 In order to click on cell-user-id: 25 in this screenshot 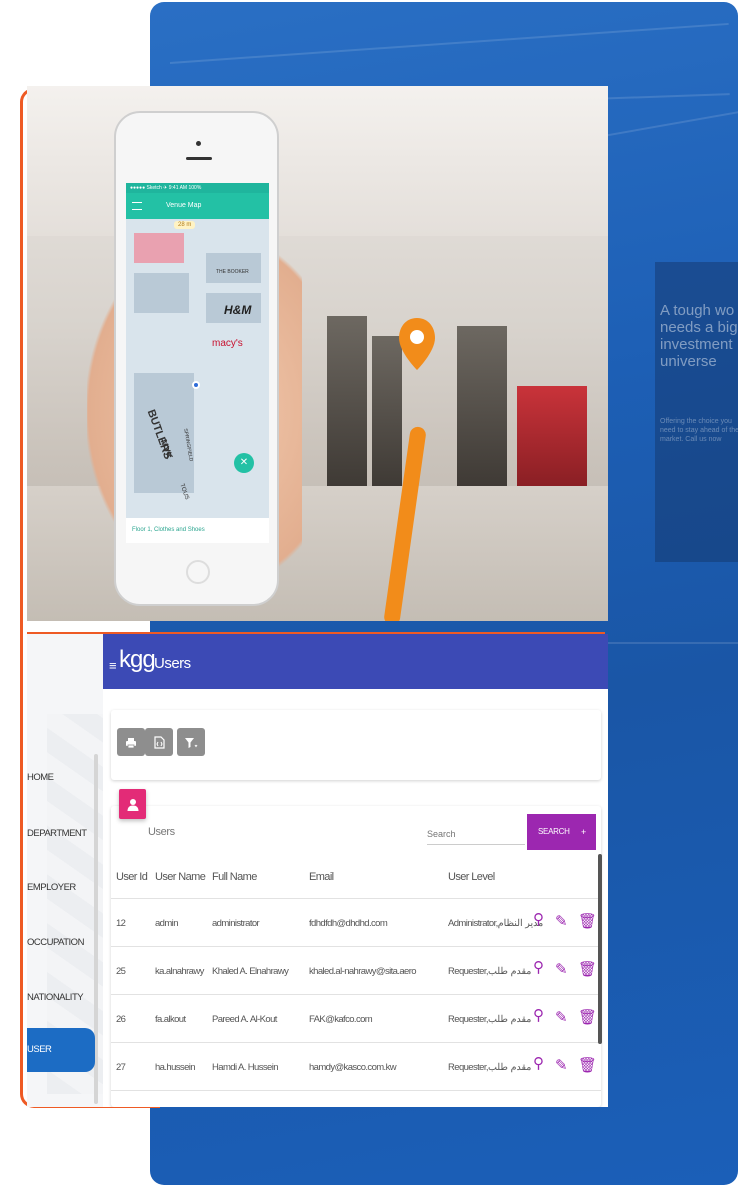, I will do `click(121, 971)`.